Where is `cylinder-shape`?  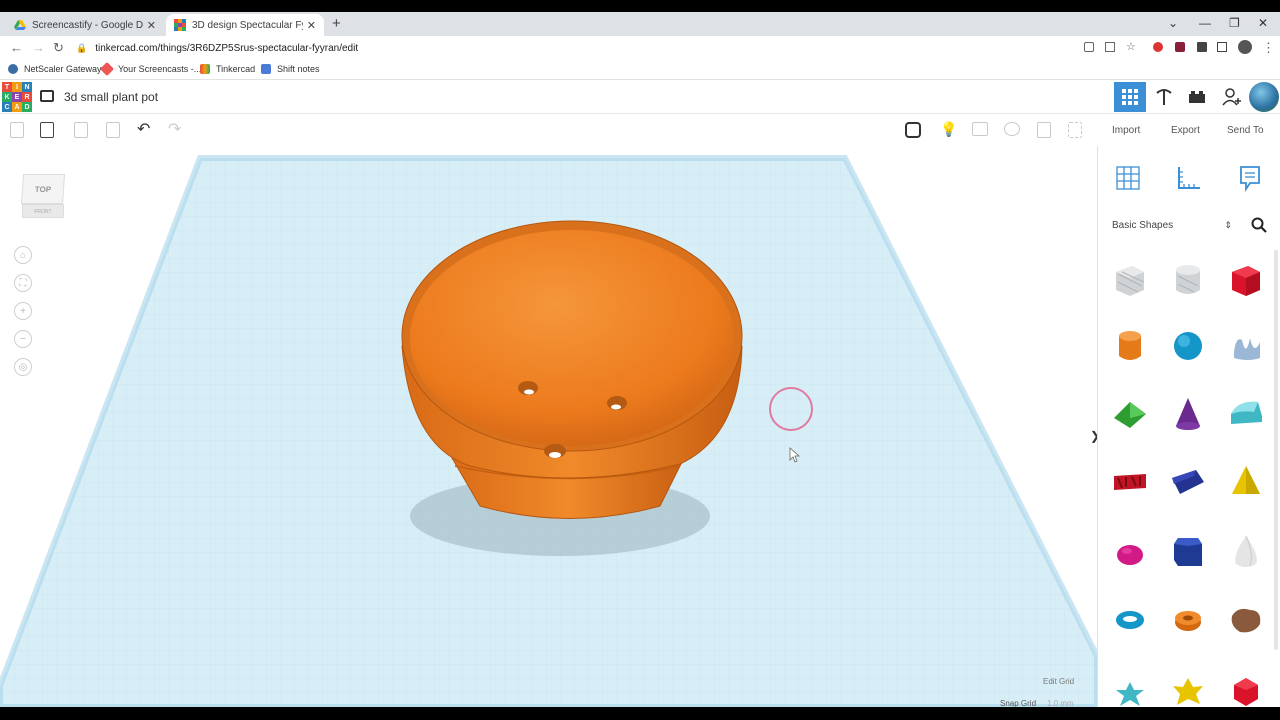
cylinder-shape is located at coordinates (1130, 346).